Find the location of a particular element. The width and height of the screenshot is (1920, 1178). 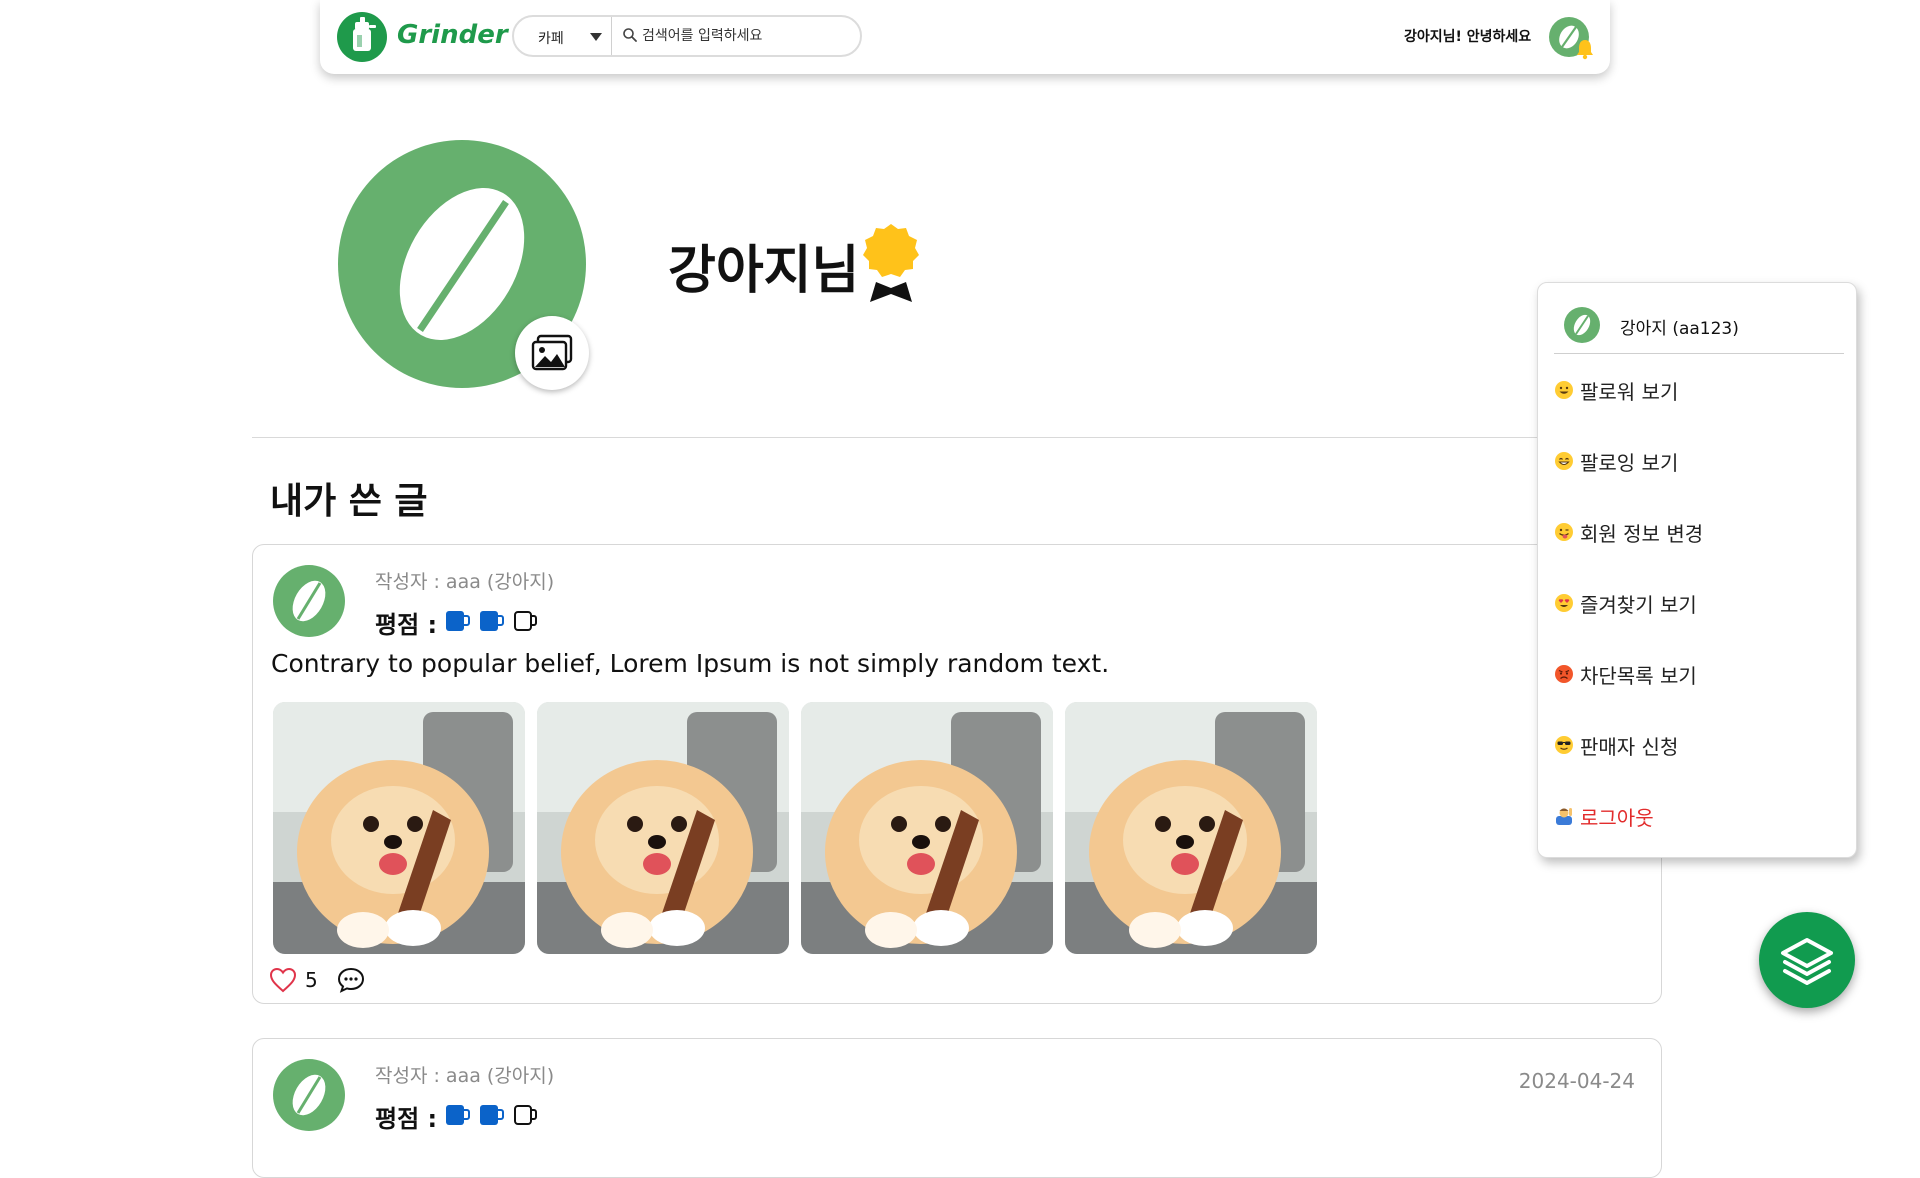

menu-user-avatar is located at coordinates (1582, 325).